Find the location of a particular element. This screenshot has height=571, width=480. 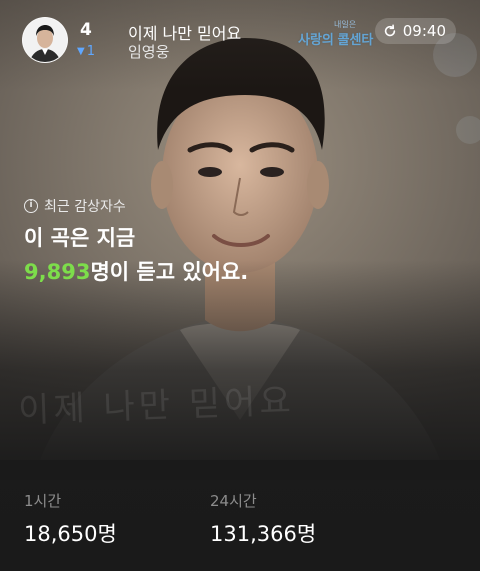

recent-listeners-text: 최근 감상자수 is located at coordinates (85, 207).